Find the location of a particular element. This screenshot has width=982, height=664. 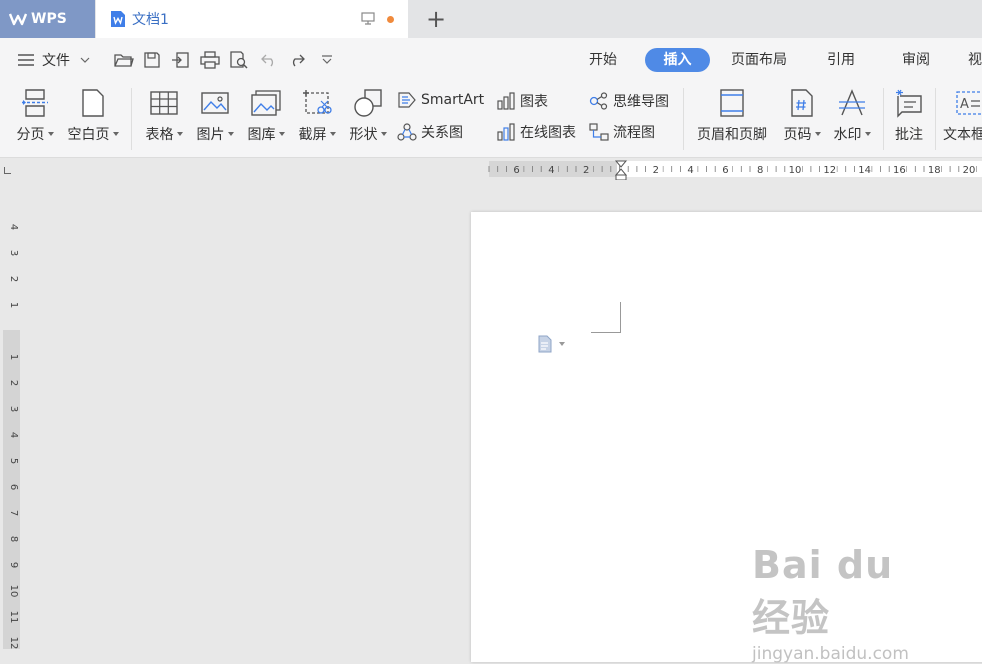

shapes-button: 形状 is located at coordinates (368, 115).